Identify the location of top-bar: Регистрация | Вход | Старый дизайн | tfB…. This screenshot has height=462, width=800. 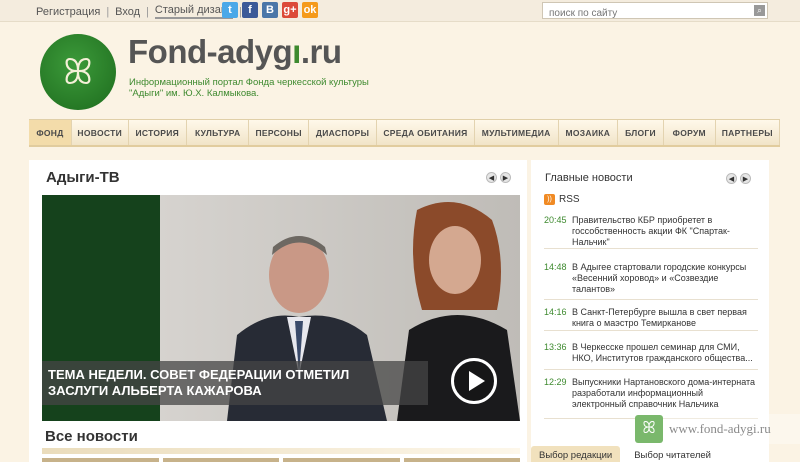
(400, 11).